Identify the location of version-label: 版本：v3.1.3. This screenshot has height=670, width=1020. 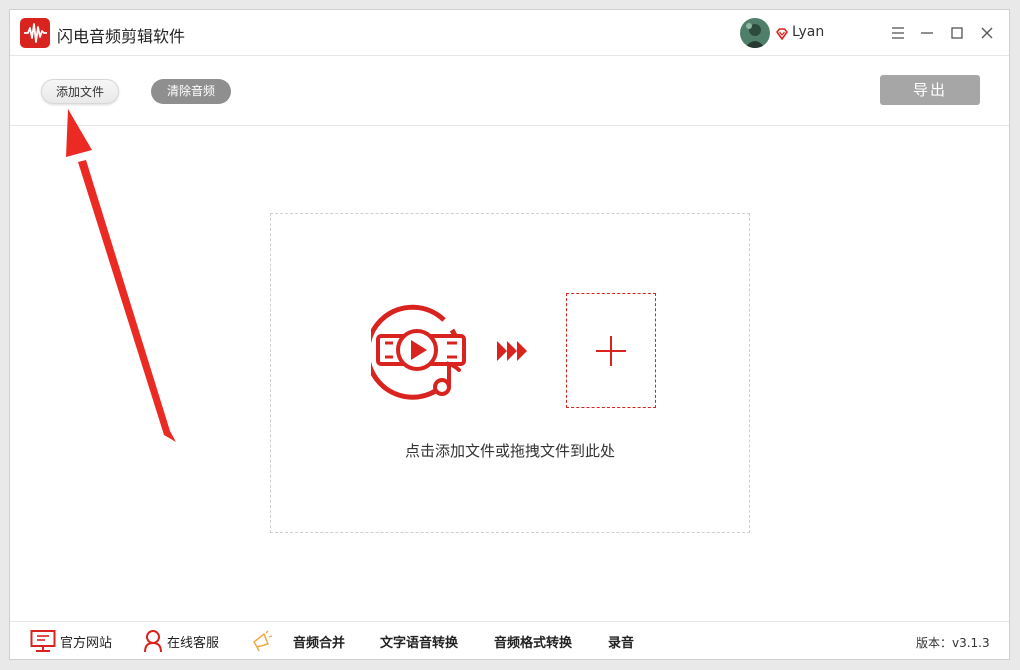
(953, 643).